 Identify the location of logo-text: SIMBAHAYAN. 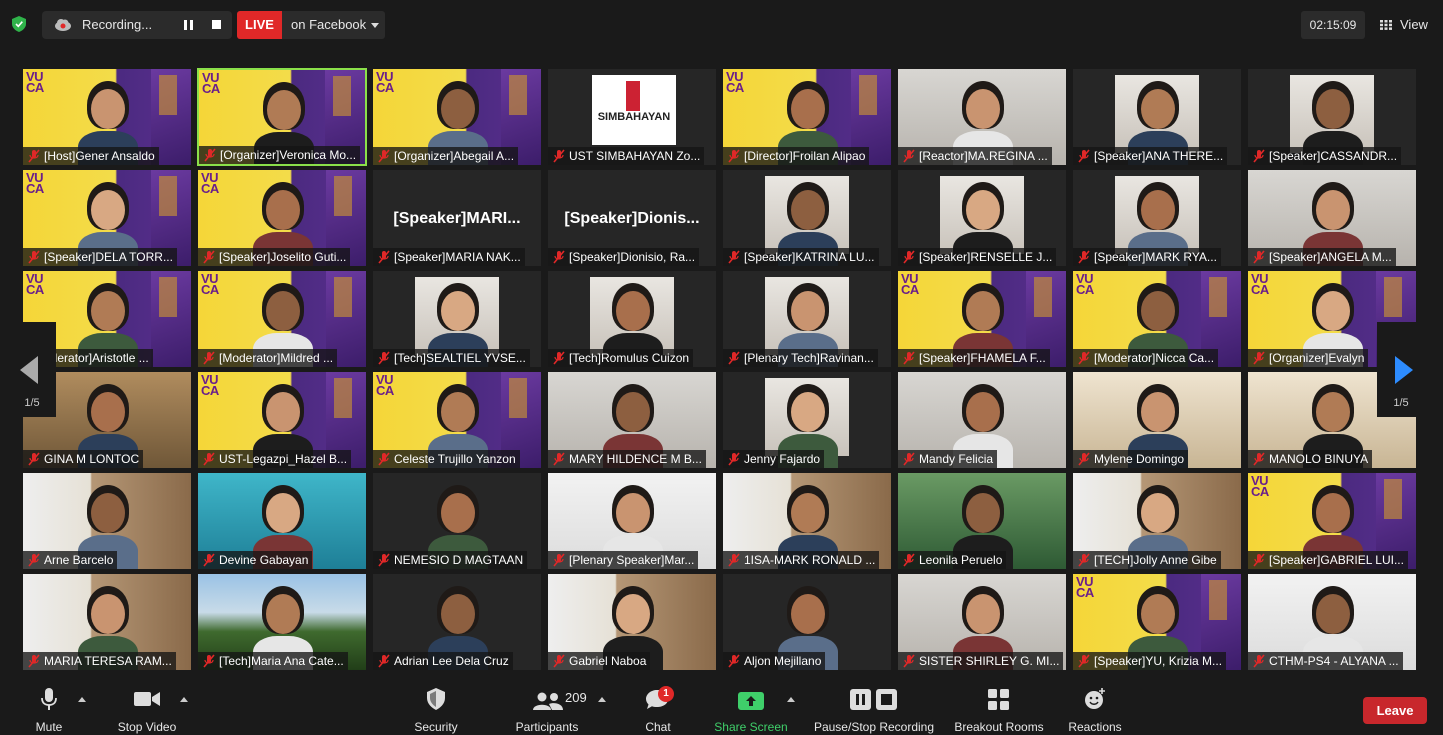
(634, 117).